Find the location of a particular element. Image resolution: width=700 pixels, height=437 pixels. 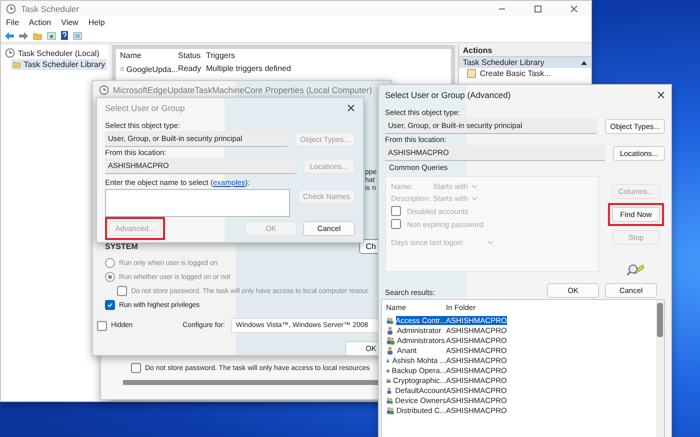

column-header: Triggers is located at coordinates (326, 55).